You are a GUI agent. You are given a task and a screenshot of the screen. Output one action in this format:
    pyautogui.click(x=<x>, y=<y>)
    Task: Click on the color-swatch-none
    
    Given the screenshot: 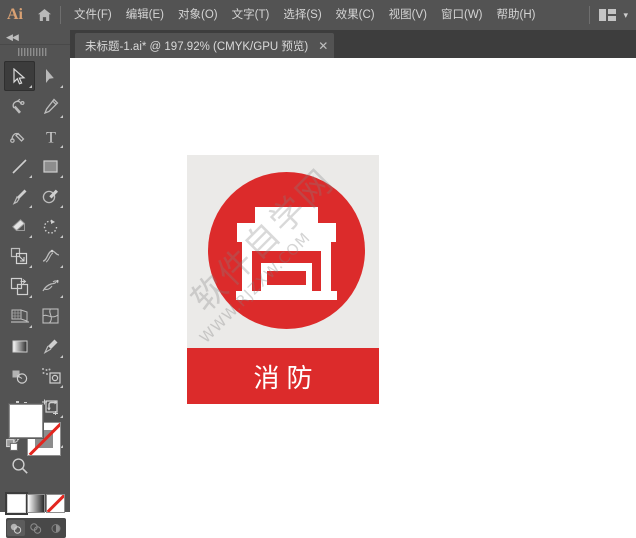 What is the action you would take?
    pyautogui.click(x=56, y=503)
    